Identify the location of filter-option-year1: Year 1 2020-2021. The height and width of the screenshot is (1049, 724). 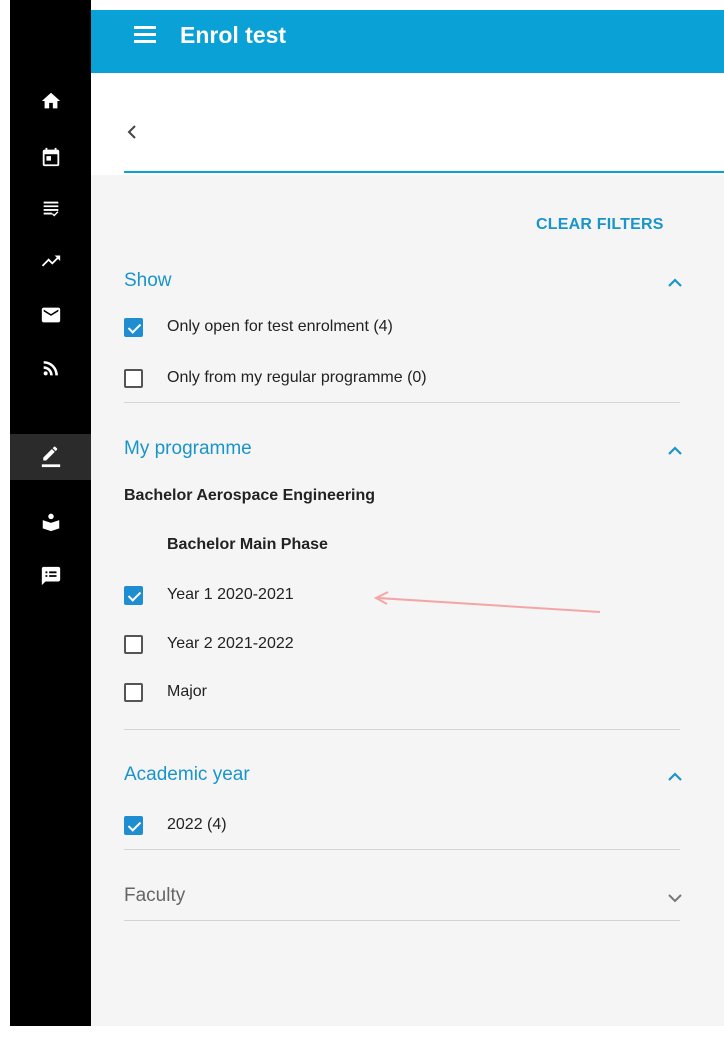
(209, 595).